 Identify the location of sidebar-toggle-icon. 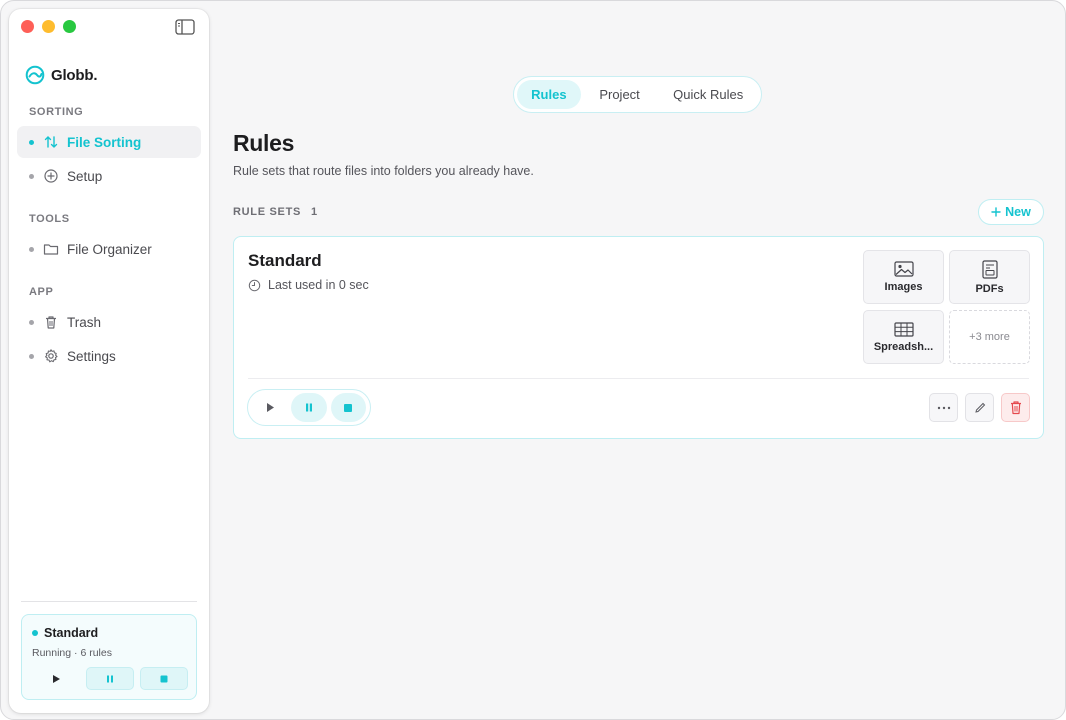
(185, 27).